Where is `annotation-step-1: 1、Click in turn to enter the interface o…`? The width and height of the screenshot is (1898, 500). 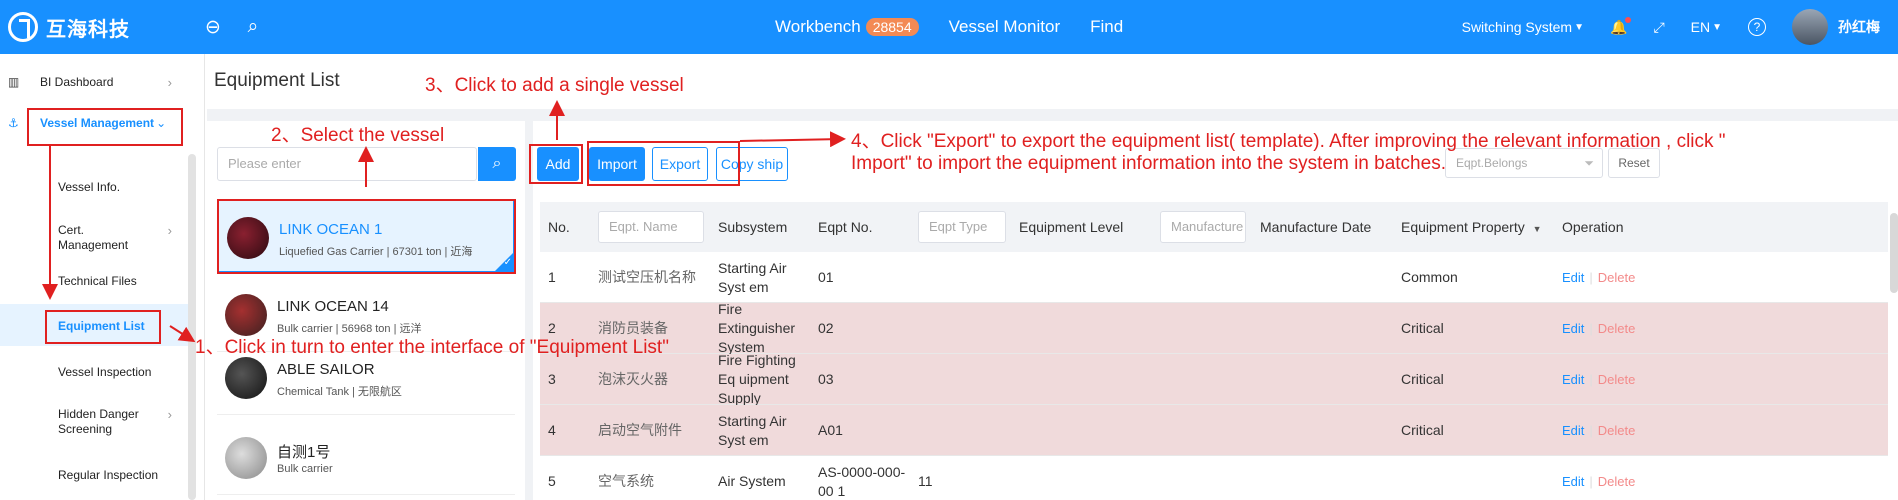 annotation-step-1: 1、Click in turn to enter the interface o… is located at coordinates (432, 347).